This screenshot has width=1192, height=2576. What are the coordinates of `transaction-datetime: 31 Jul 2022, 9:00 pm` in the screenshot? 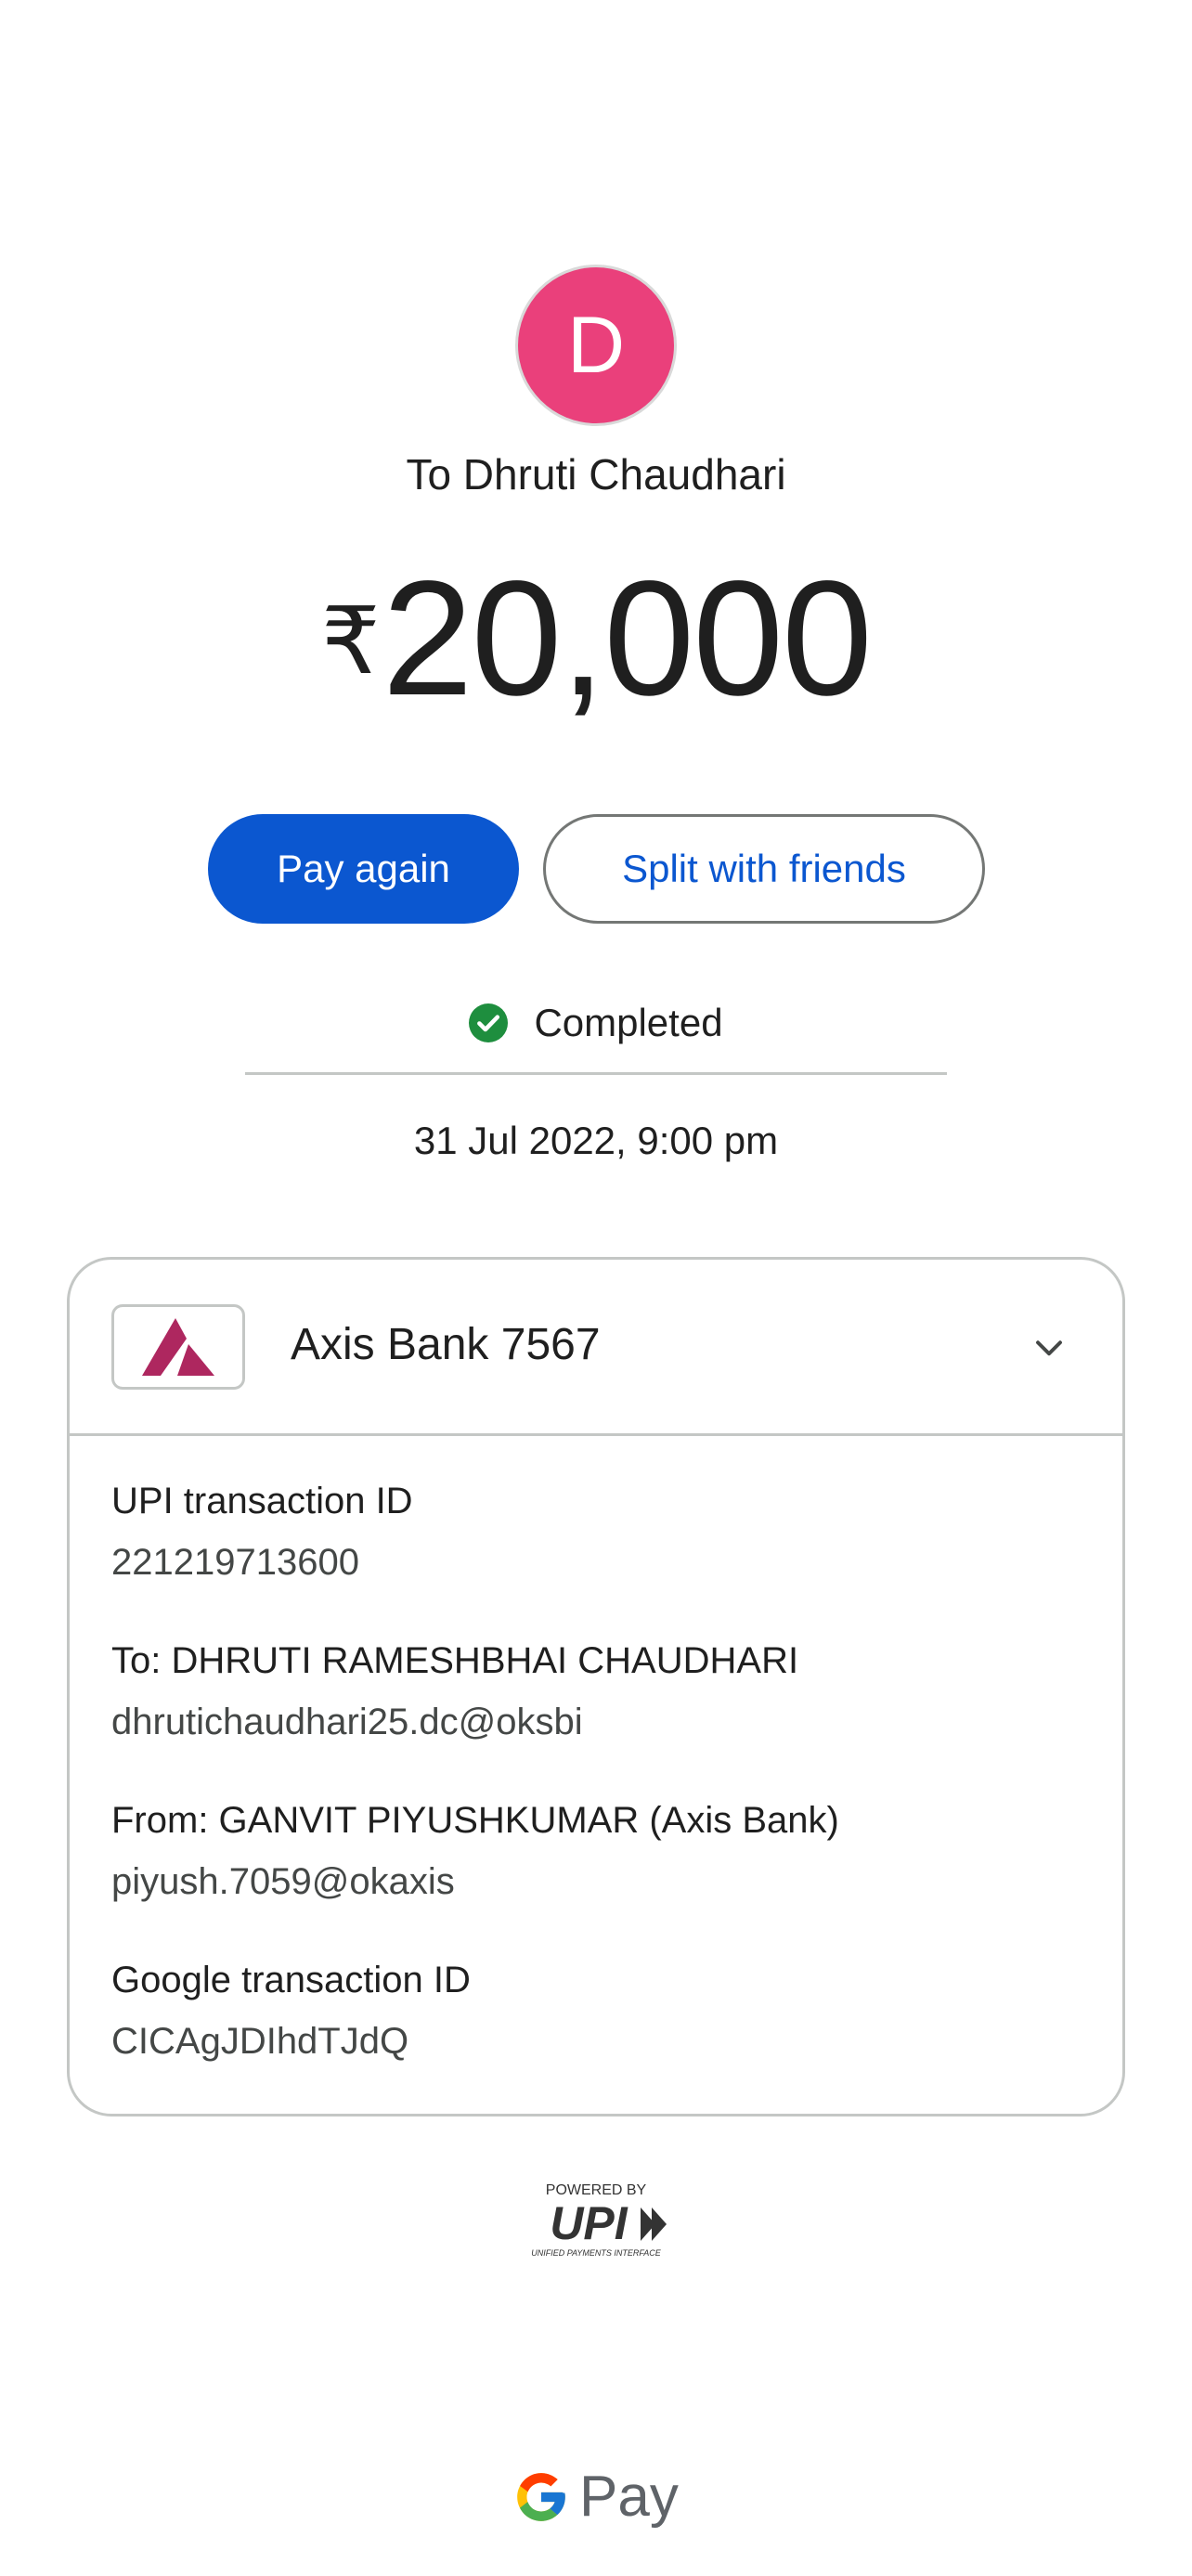 It's located at (596, 1140).